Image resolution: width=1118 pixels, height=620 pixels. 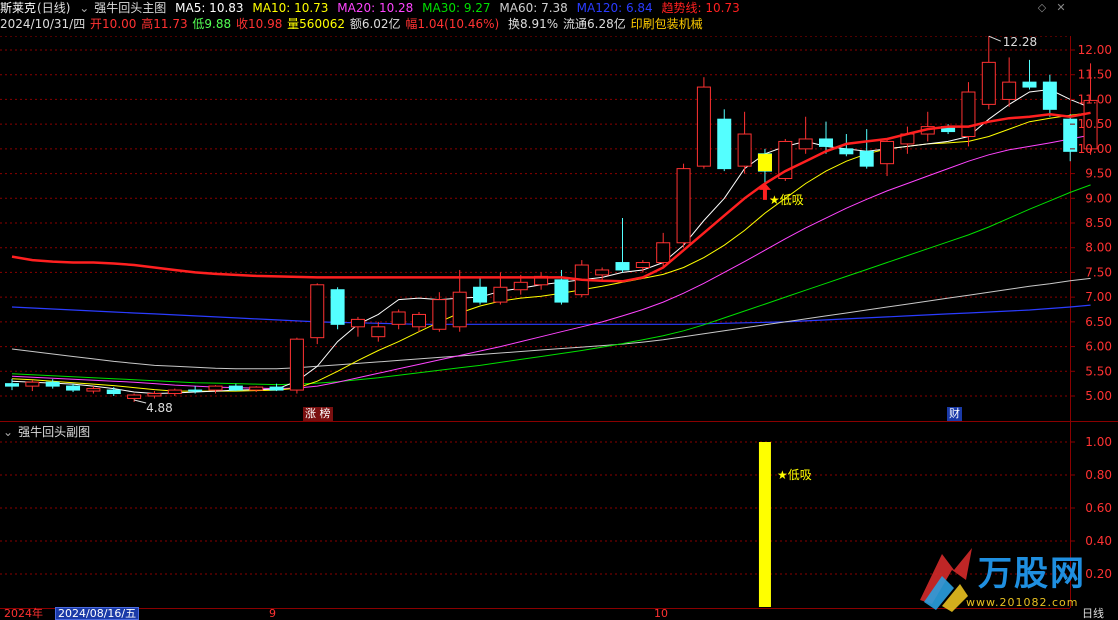 I want to click on y-tick-label: 8.00, so click(x=1098, y=248).